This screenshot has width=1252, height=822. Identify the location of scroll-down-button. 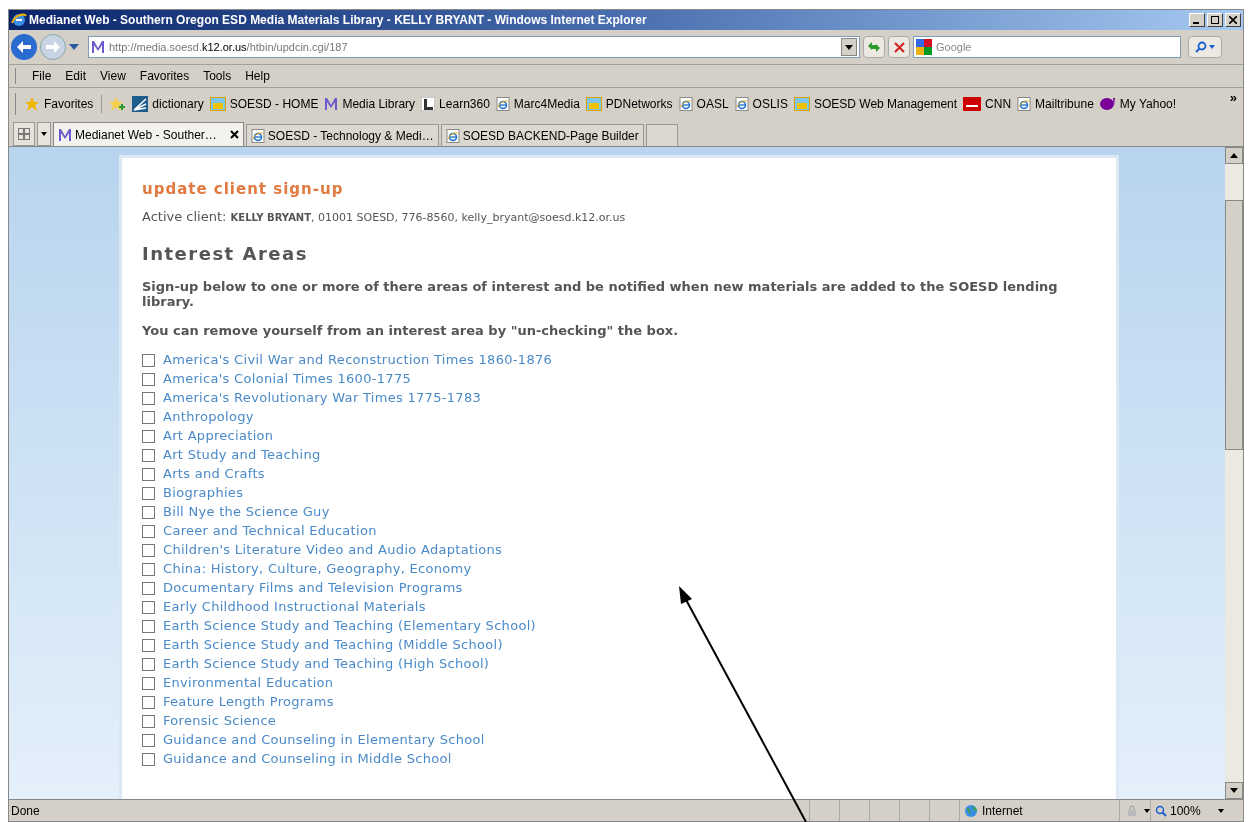
(1234, 790).